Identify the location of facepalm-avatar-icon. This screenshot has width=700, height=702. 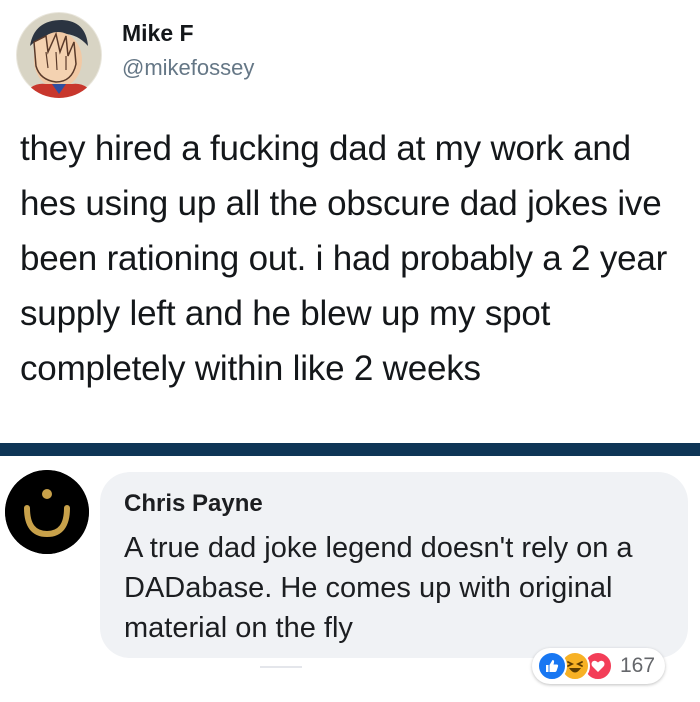
(59, 55).